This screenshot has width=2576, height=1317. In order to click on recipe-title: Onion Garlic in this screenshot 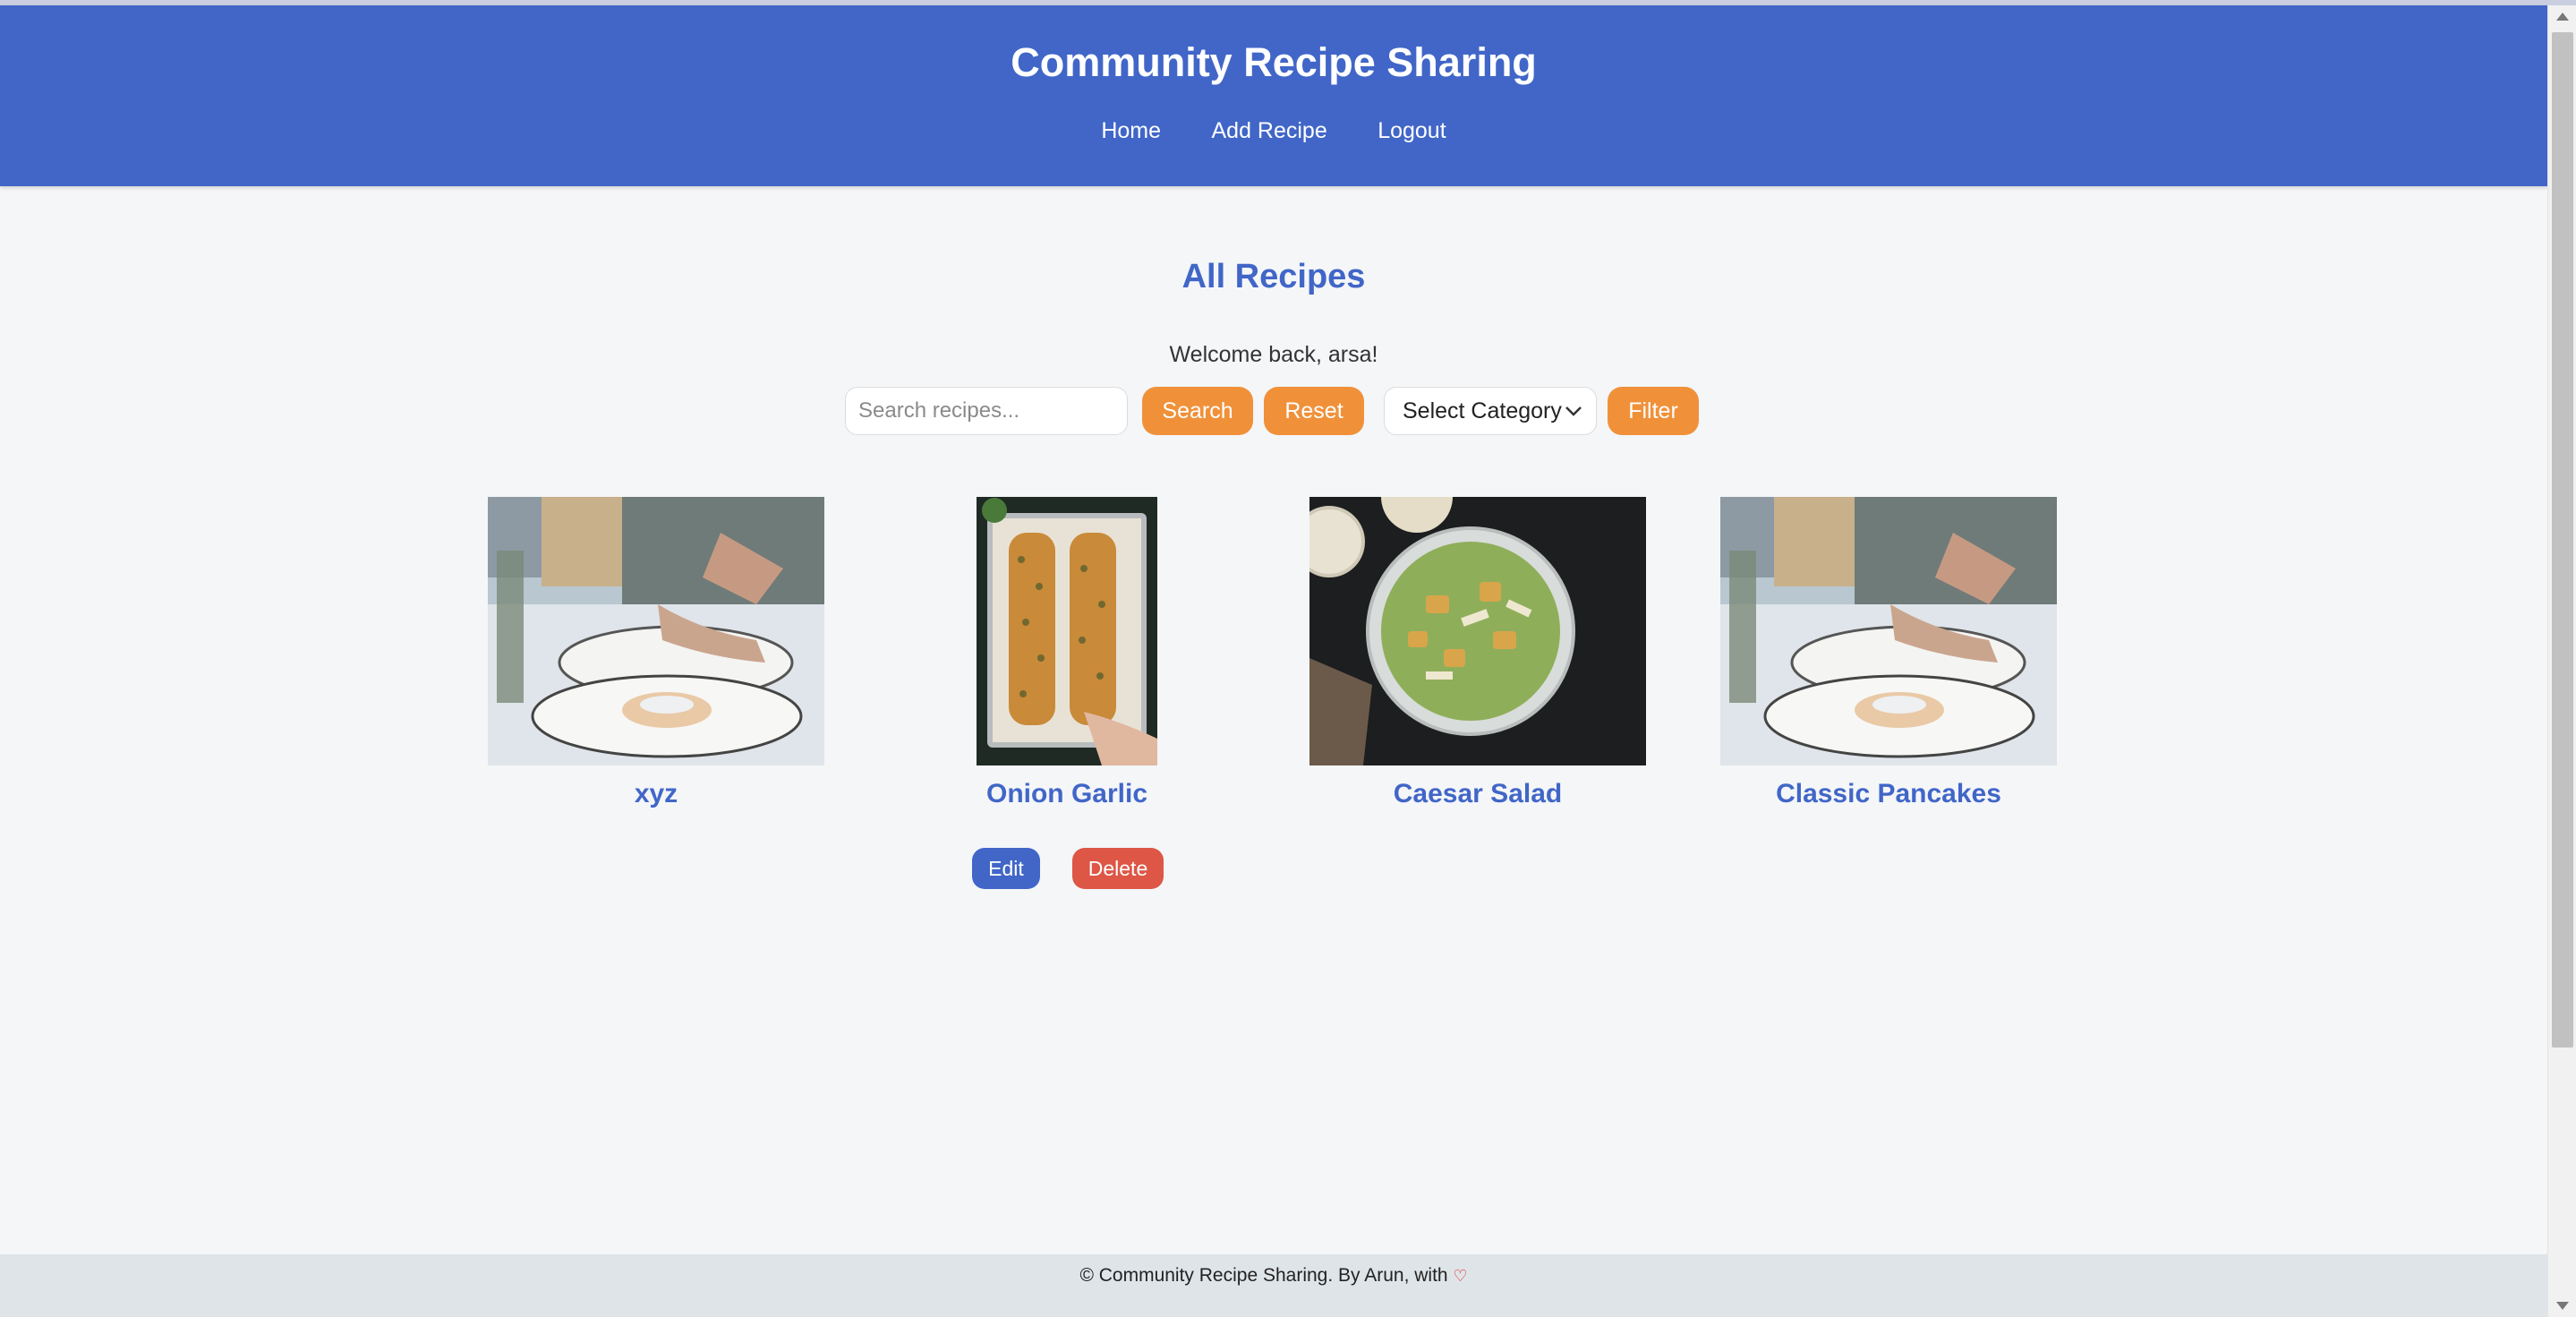, I will do `click(1067, 794)`.